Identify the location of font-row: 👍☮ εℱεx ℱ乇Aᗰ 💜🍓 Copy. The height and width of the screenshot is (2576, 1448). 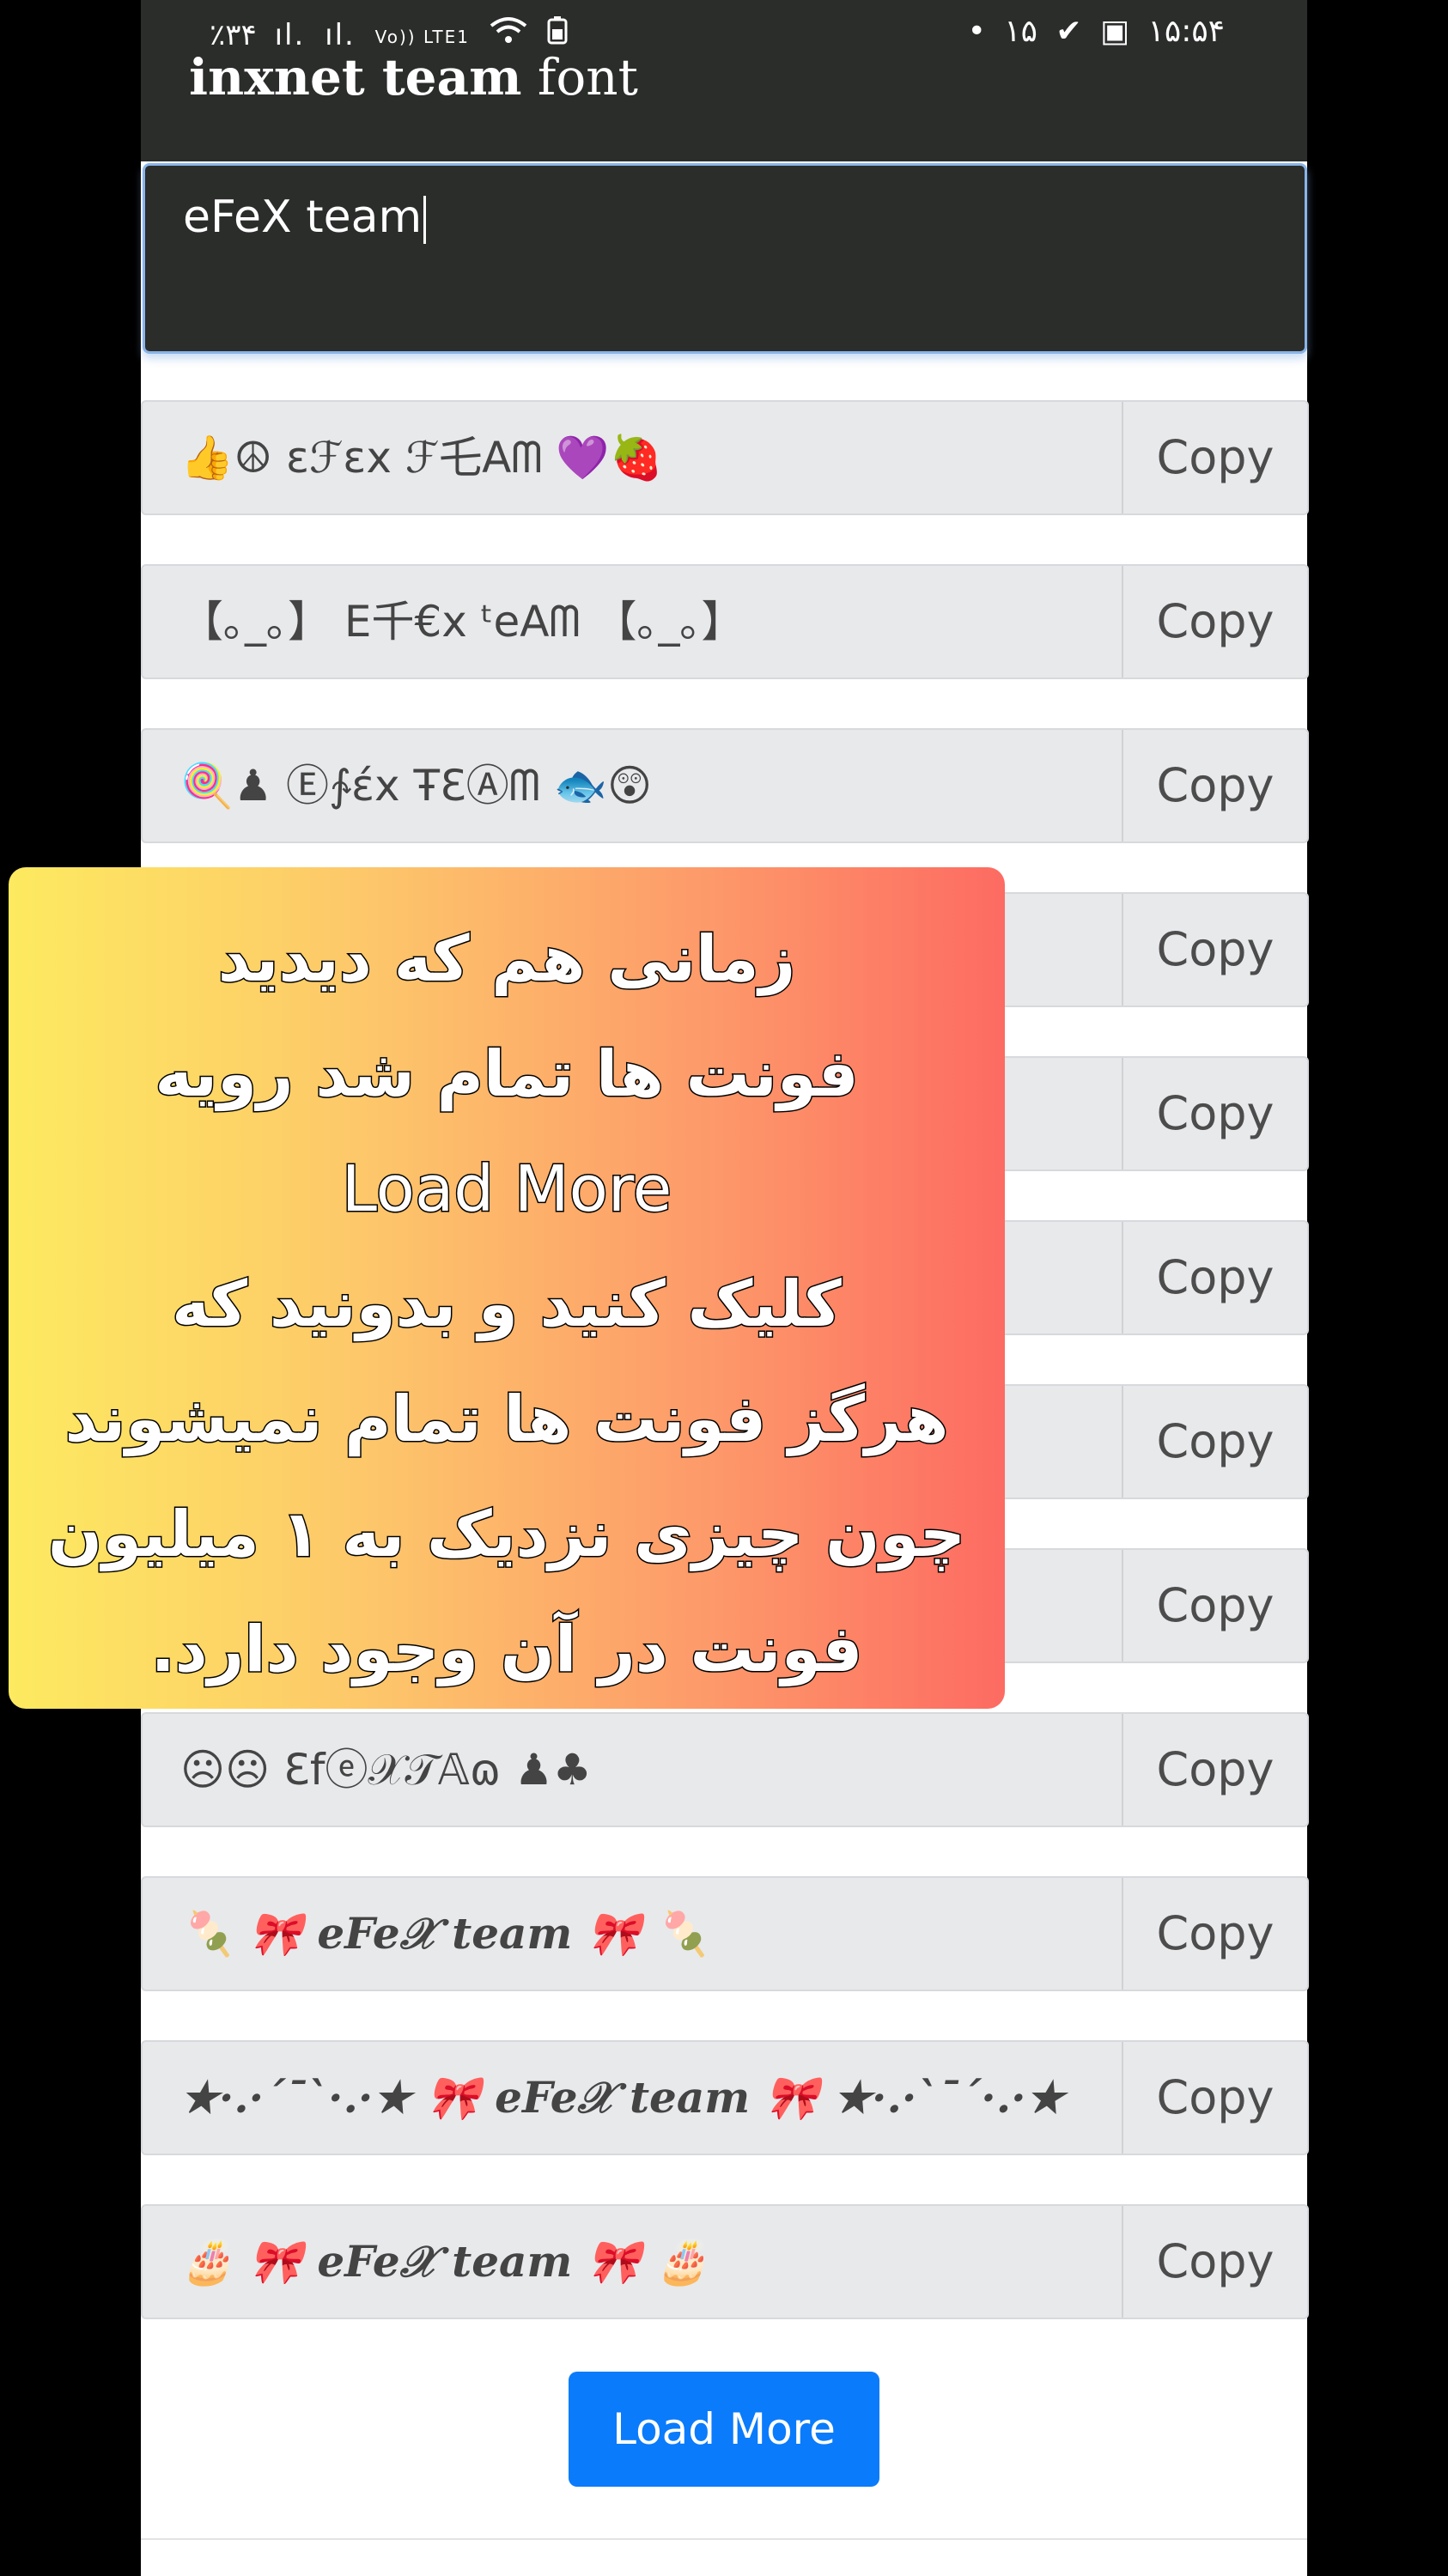
(725, 457).